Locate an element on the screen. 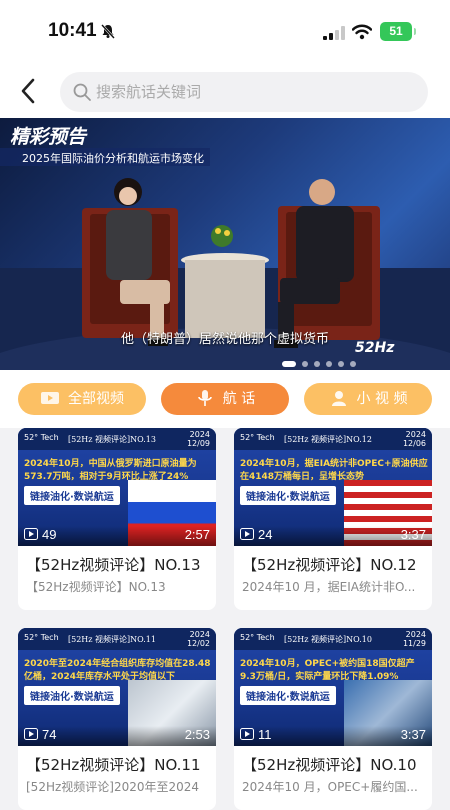 The width and height of the screenshot is (450, 810). tab-small-videos: 小 视 频 is located at coordinates (368, 399).